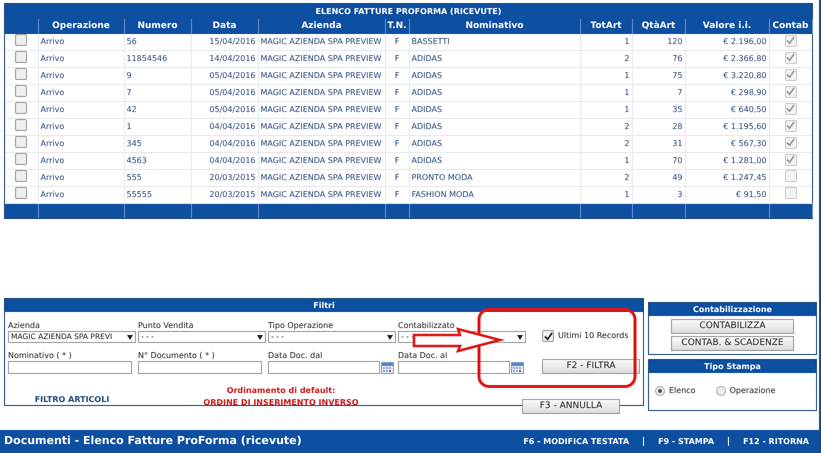 This screenshot has height=453, width=821. What do you see at coordinates (658, 59) in the screenshot?
I see `table-cell: 76` at bounding box center [658, 59].